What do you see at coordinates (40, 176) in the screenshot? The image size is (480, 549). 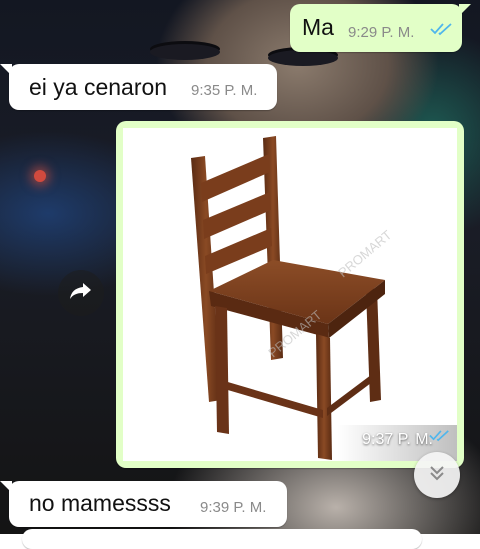 I see `wallpaper-light` at bounding box center [40, 176].